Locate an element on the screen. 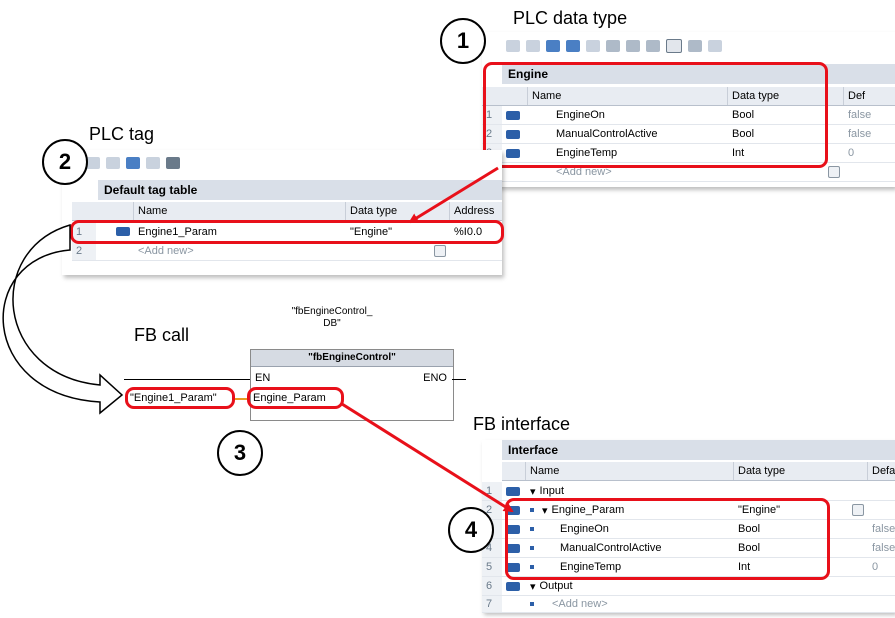 Image resolution: width=895 pixels, height=618 pixels. plc-data-type-label: PLC data type is located at coordinates (570, 18).